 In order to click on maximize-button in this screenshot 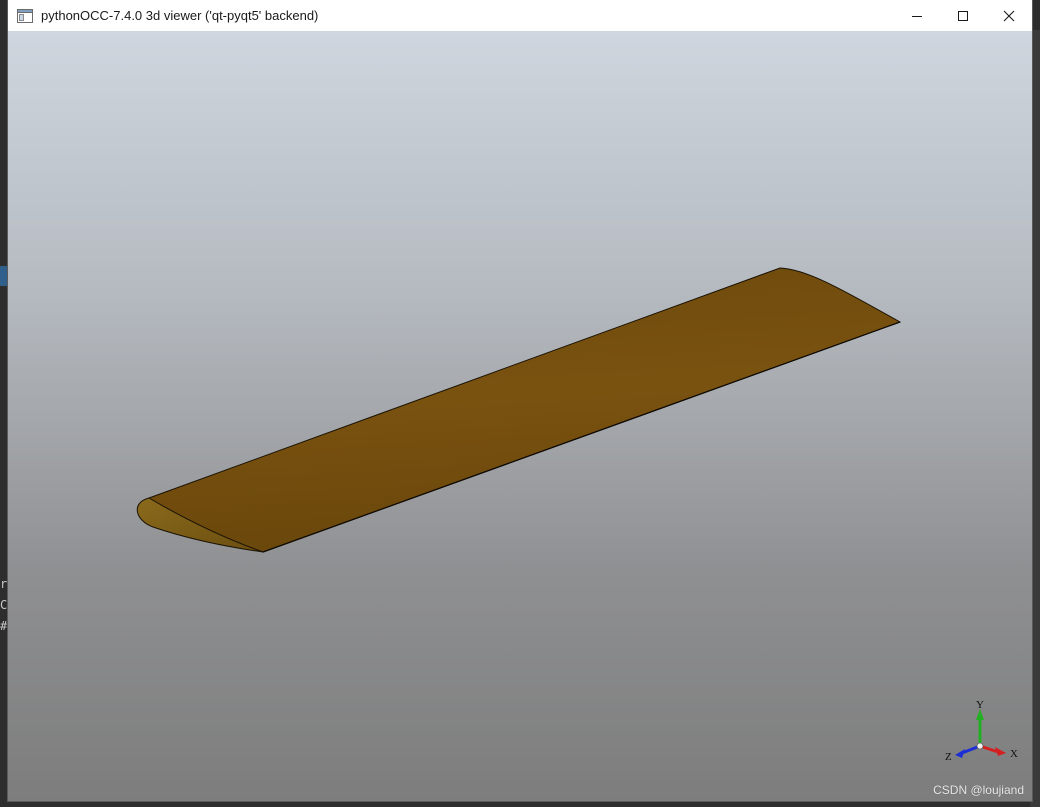, I will do `click(963, 15)`.